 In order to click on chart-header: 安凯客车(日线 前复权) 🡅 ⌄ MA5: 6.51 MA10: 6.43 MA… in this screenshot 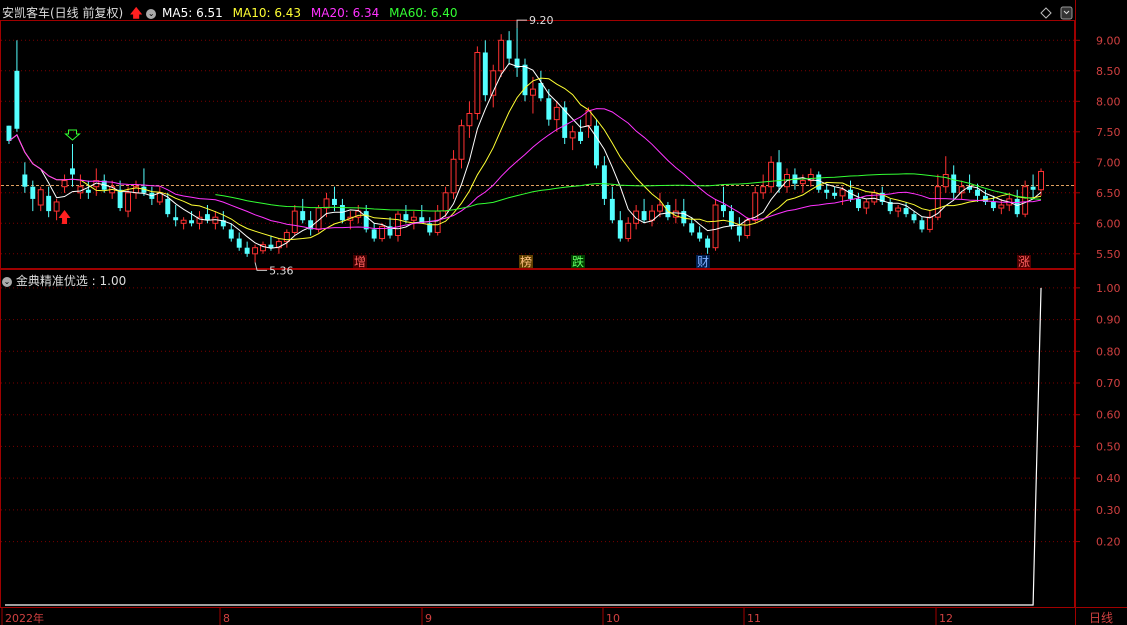, I will do `click(230, 14)`.